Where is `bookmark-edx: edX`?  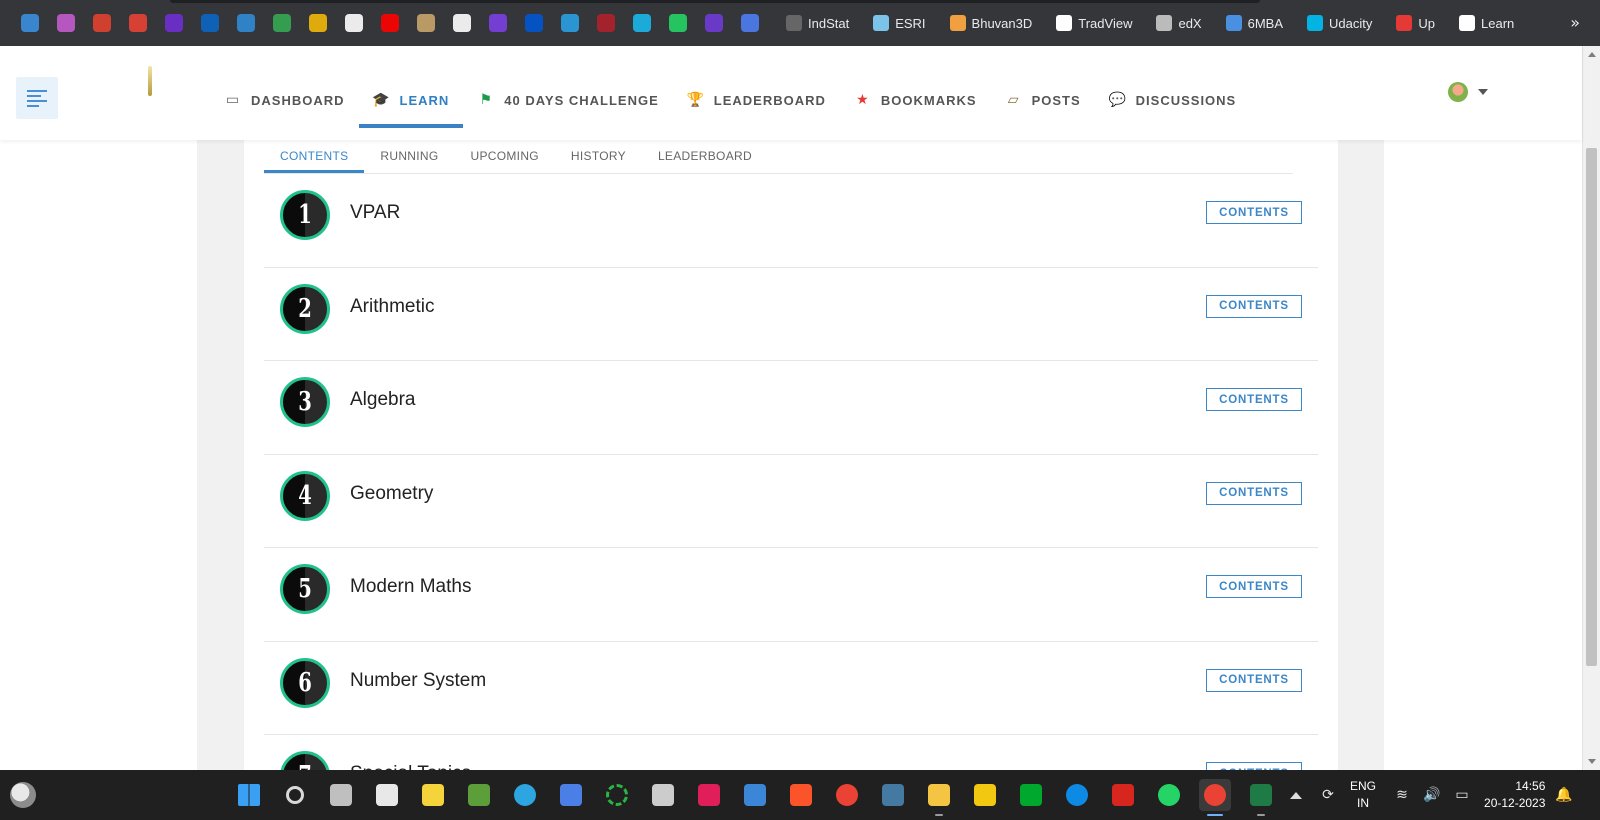
bookmark-edx: edX is located at coordinates (1178, 23).